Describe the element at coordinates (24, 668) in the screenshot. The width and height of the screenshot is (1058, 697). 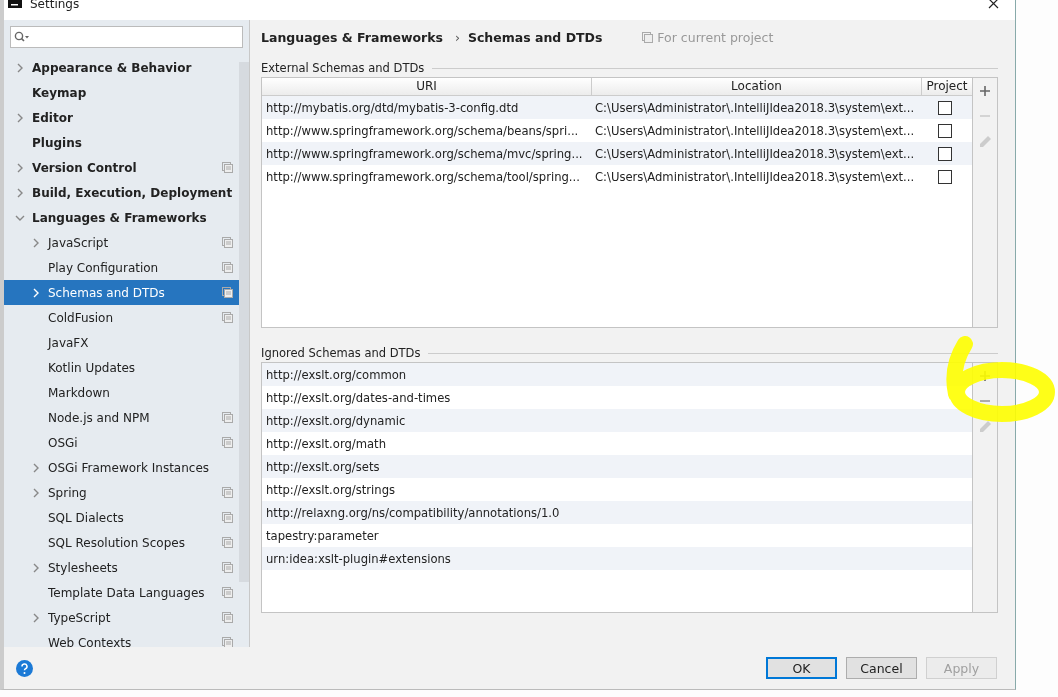
I see `help-icon` at that location.